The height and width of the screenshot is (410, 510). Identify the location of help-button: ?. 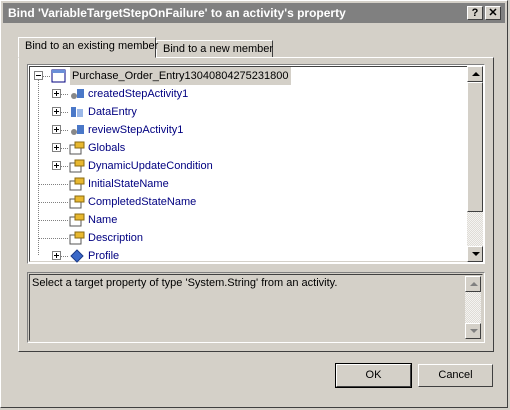
(475, 13).